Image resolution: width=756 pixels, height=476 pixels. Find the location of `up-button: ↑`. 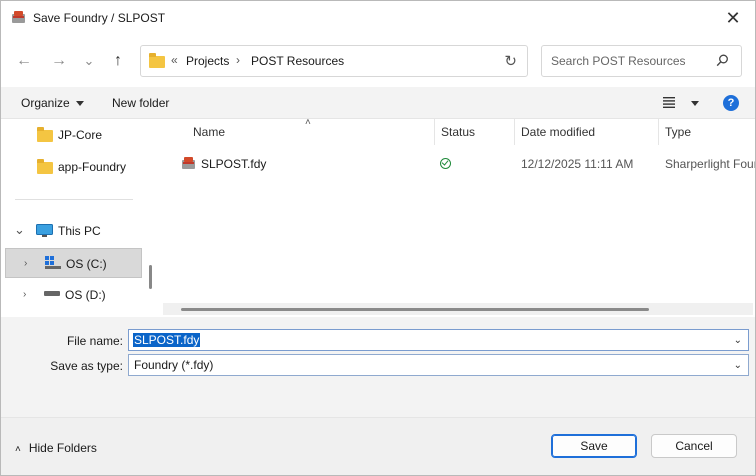

up-button: ↑ is located at coordinates (118, 61).